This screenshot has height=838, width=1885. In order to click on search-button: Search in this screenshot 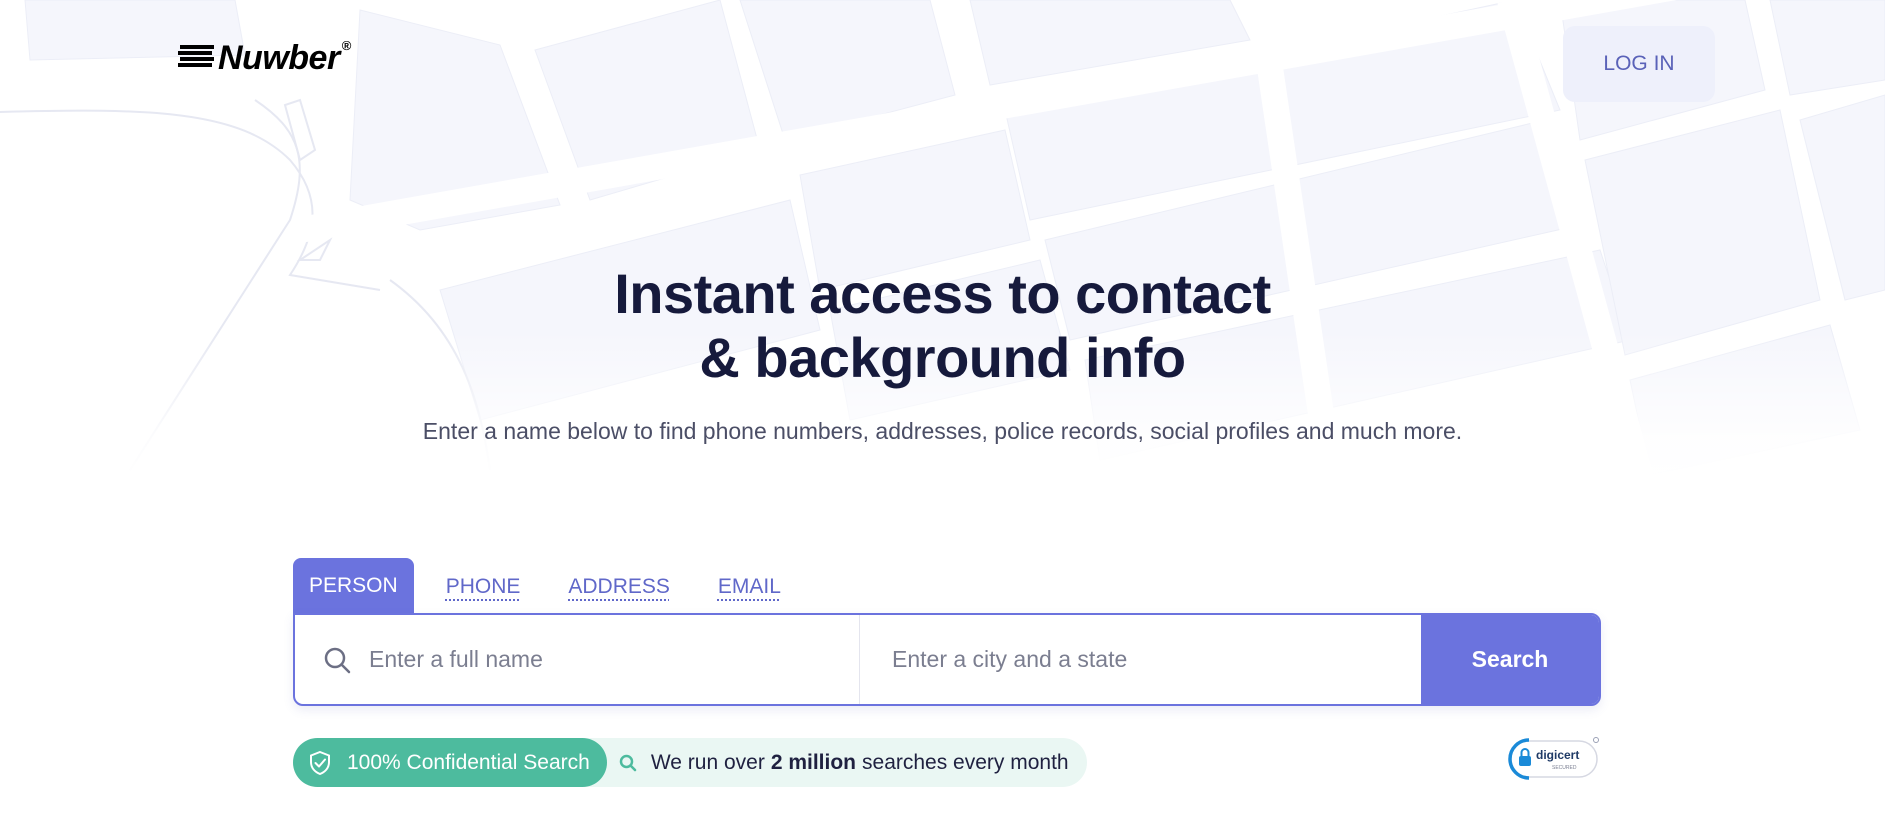, I will do `click(1510, 659)`.